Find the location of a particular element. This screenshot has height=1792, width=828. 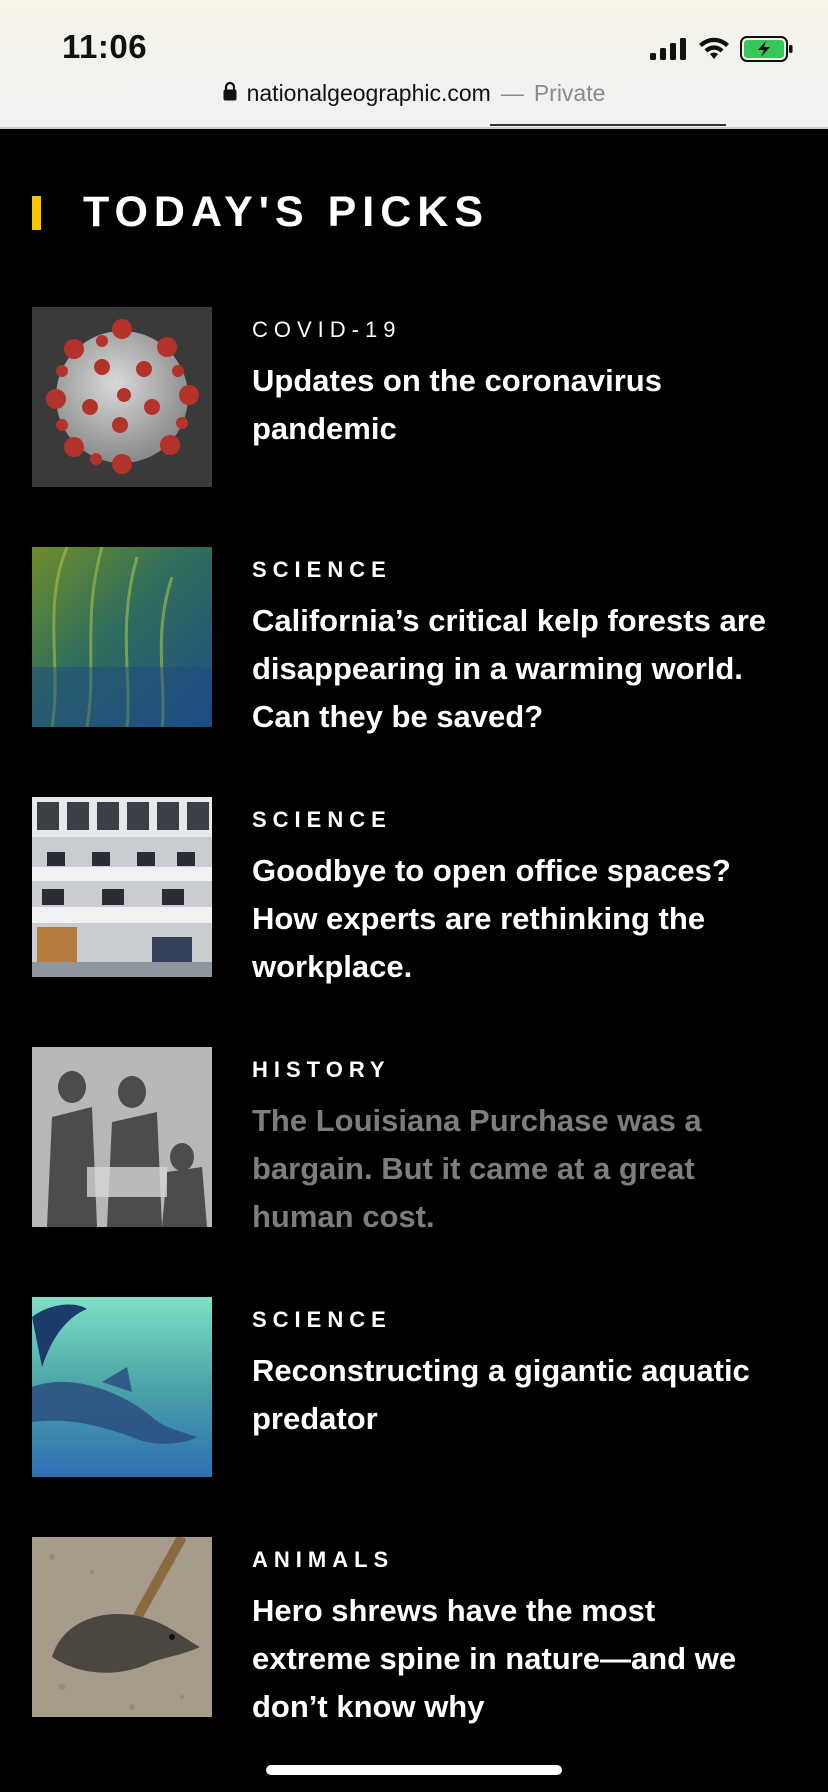

wifi-icon is located at coordinates (714, 51).